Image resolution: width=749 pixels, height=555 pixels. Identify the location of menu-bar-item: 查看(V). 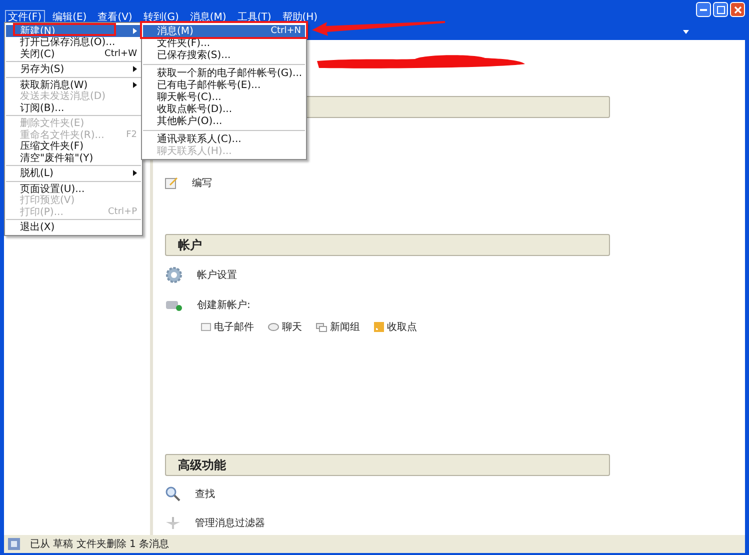
(115, 17).